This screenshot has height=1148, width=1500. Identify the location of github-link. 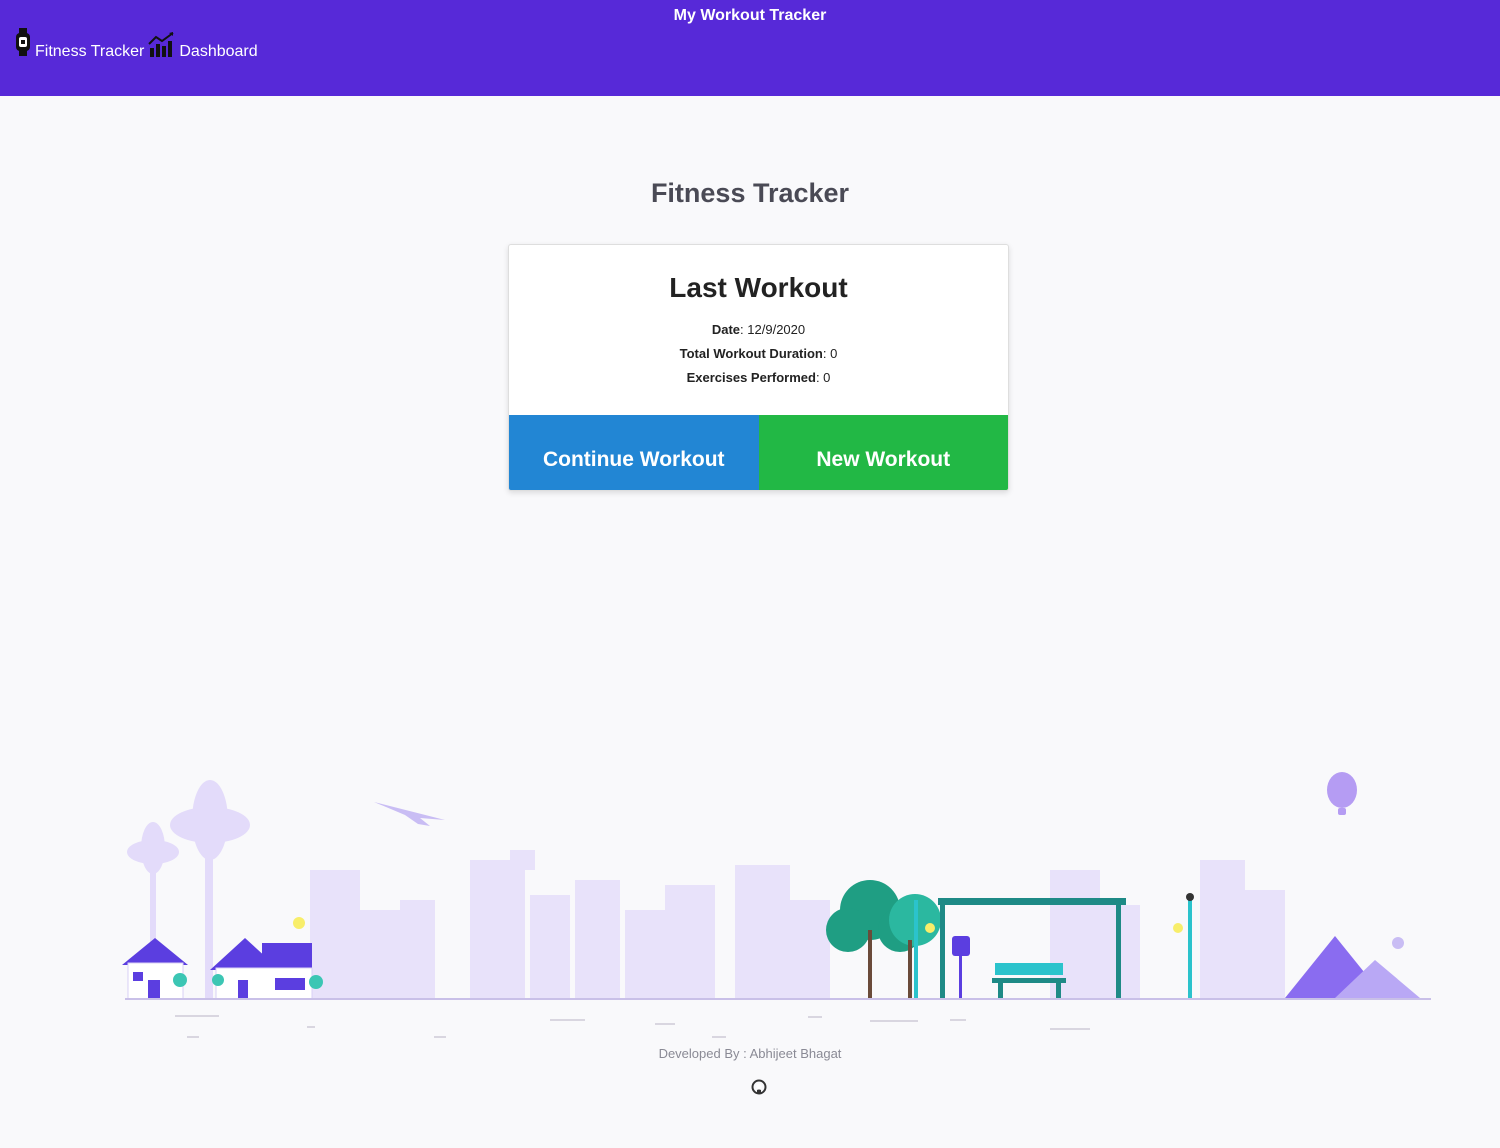
(759, 1087).